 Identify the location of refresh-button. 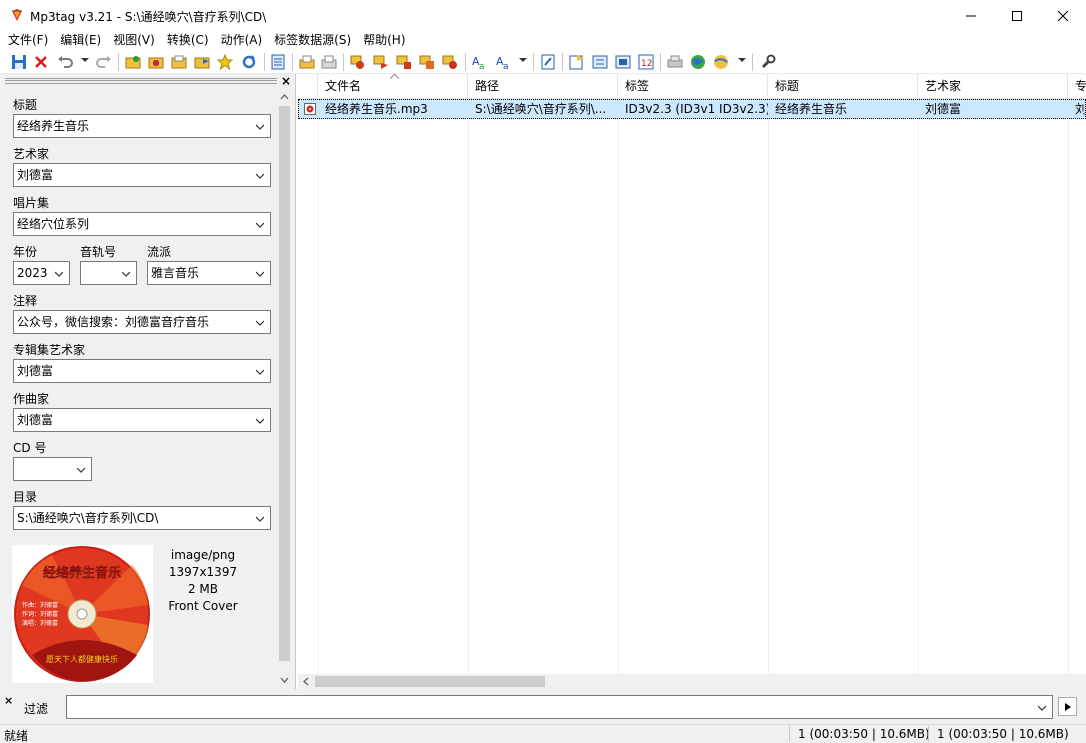
(249, 62).